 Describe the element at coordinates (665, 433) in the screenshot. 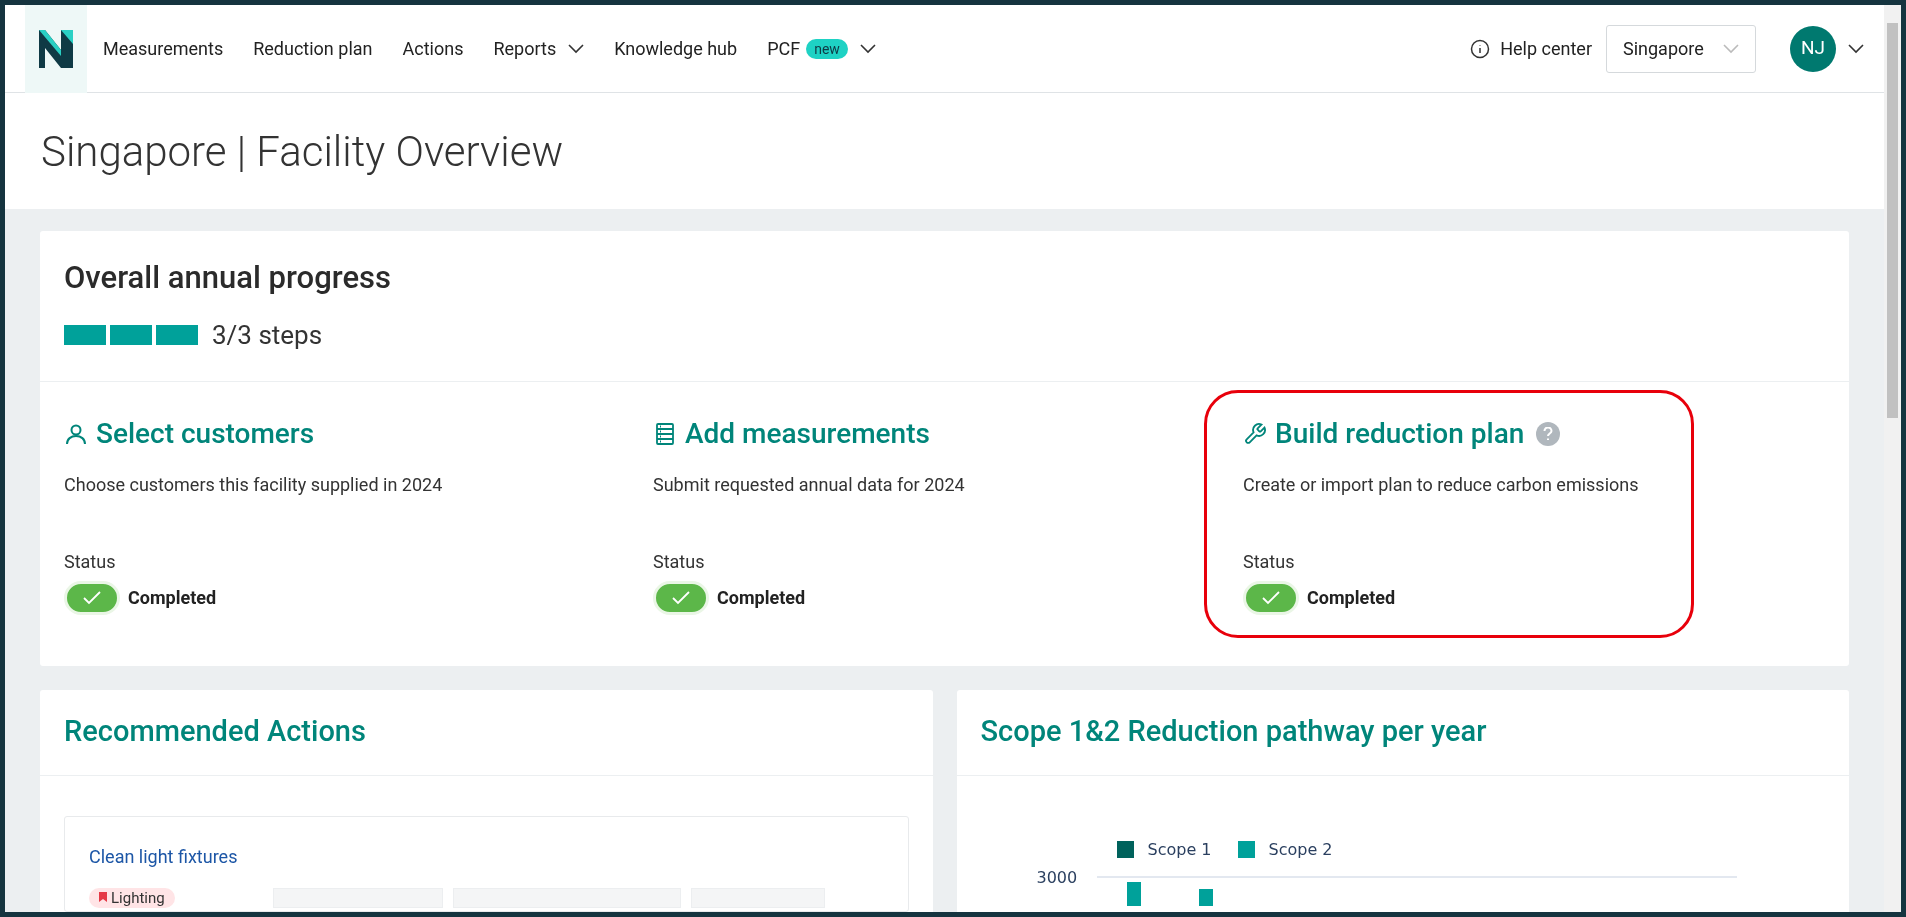

I see `server-list-icon` at that location.